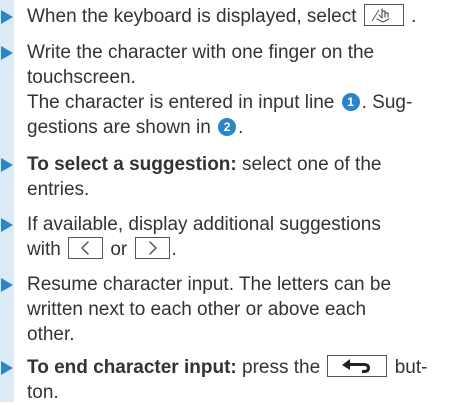 The image size is (458, 405). What do you see at coordinates (81, 77) in the screenshot?
I see `step-2-line-2: touchscreen.` at bounding box center [81, 77].